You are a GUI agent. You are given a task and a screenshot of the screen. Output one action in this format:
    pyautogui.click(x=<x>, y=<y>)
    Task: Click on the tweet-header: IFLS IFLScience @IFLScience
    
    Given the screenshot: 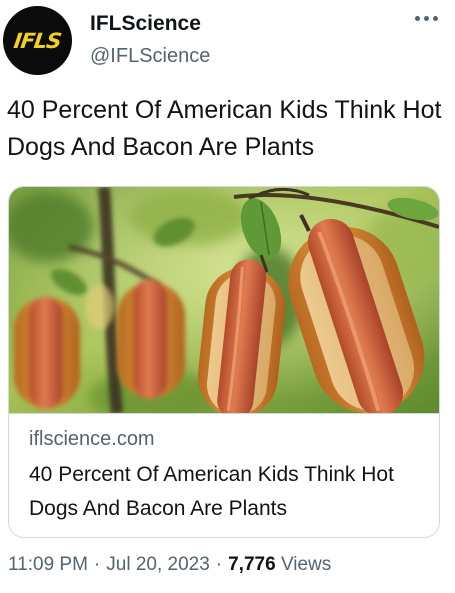 What is the action you would take?
    pyautogui.click(x=227, y=40)
    